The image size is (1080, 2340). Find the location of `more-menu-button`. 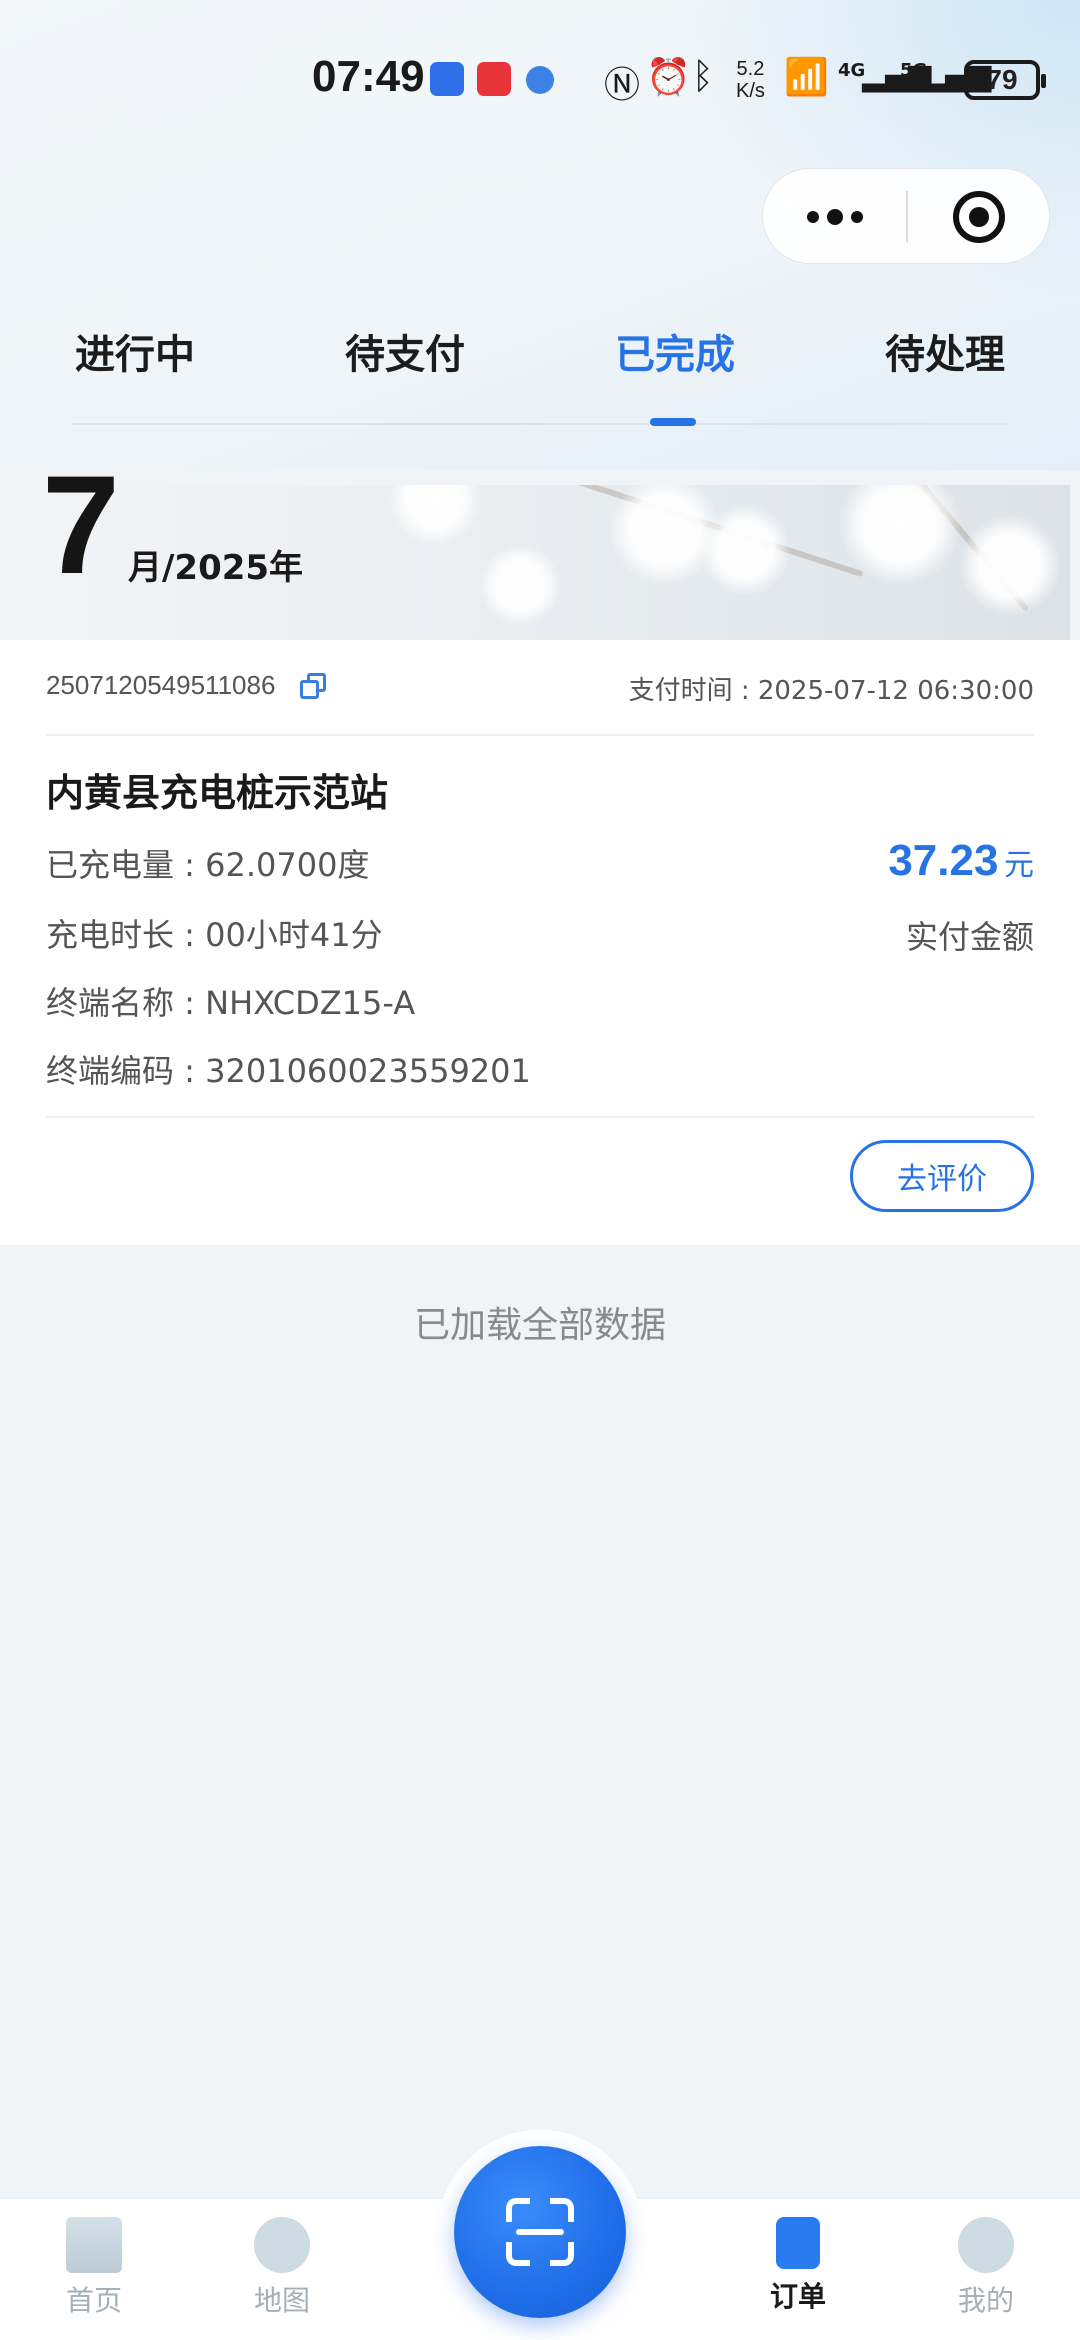

more-menu-button is located at coordinates (835, 217).